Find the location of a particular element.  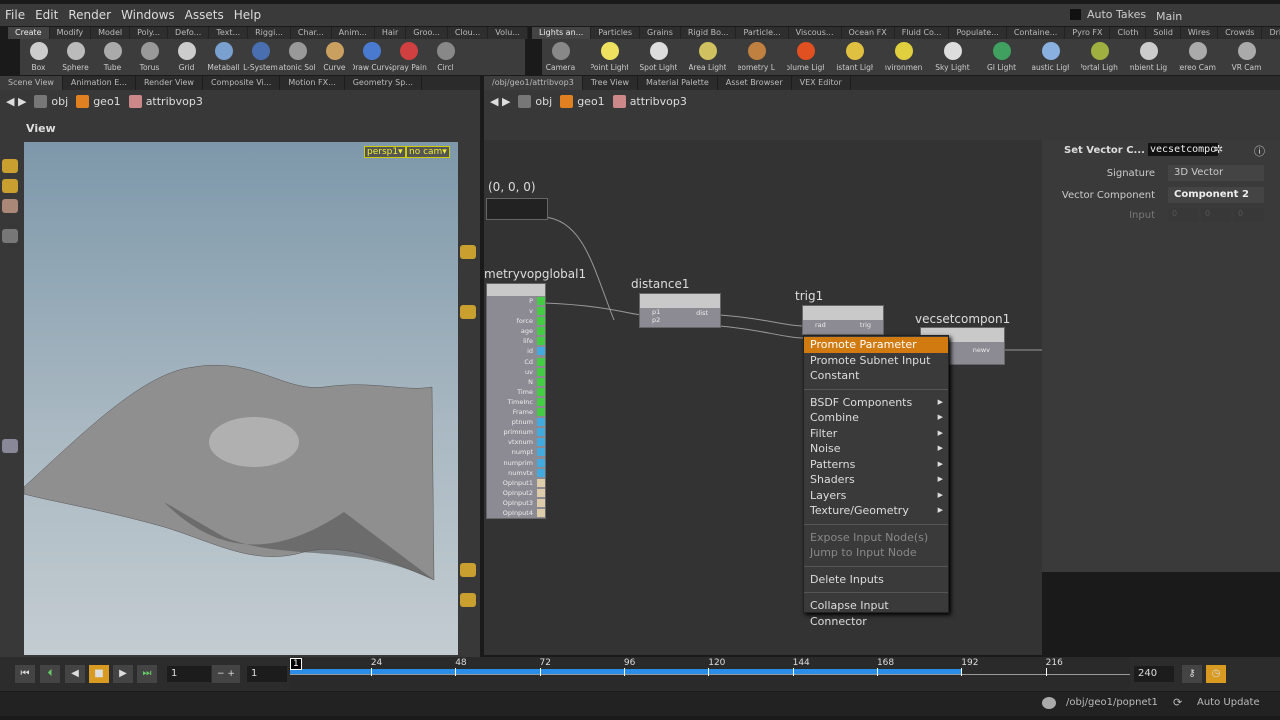

realtime-icon: ◷ is located at coordinates (1216, 674).